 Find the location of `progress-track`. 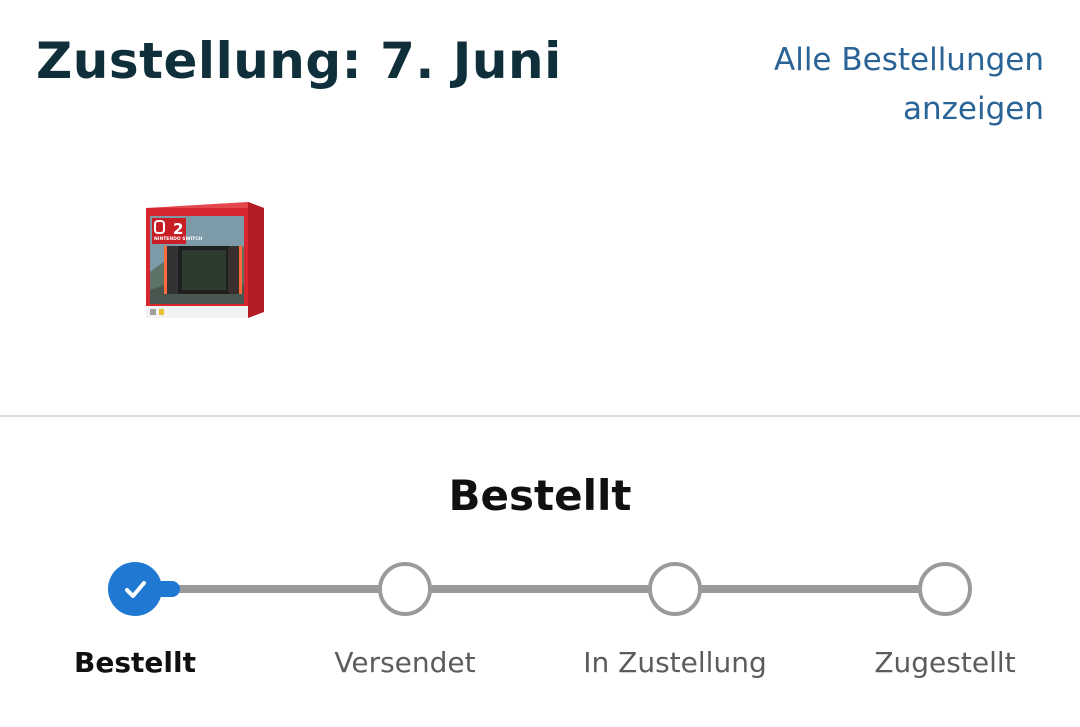

progress-track is located at coordinates (540, 589).